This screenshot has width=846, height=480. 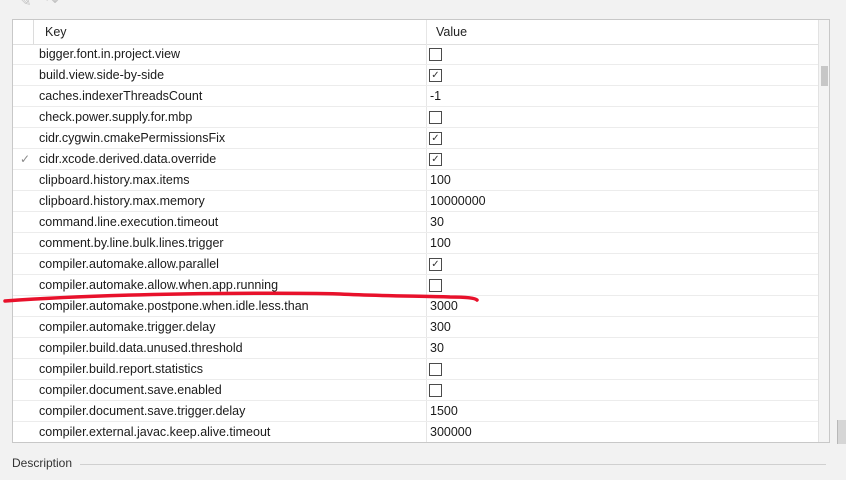 What do you see at coordinates (415, 32) in the screenshot?
I see `table-header: Key Value` at bounding box center [415, 32].